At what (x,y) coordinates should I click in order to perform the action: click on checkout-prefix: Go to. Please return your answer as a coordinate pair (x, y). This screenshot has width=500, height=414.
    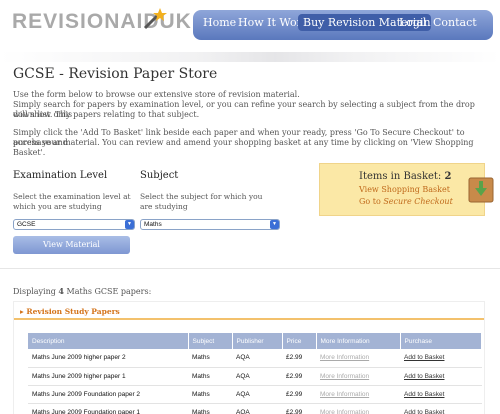
    Looking at the image, I should click on (371, 201).